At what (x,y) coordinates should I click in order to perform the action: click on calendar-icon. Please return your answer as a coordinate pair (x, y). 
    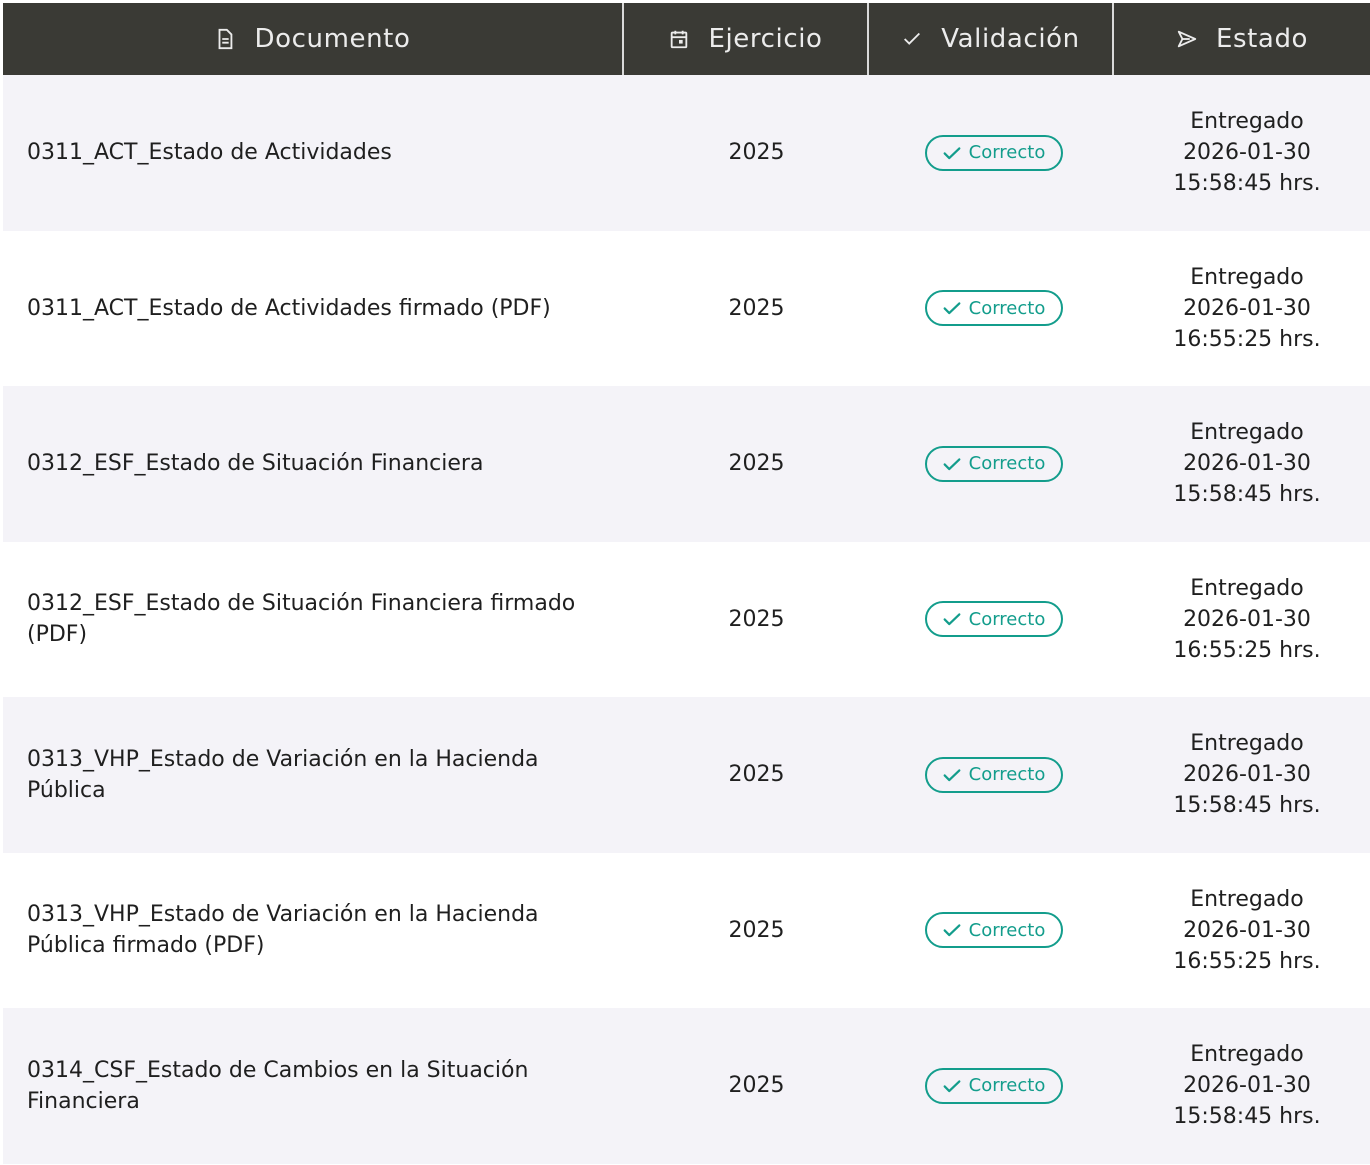
    Looking at the image, I should click on (679, 39).